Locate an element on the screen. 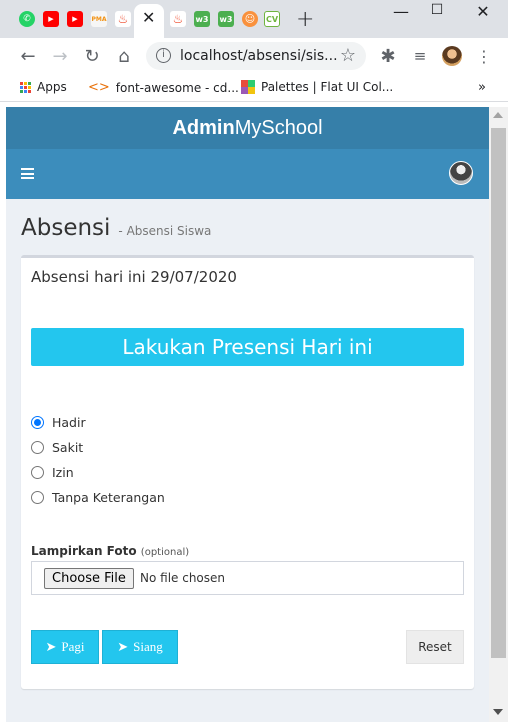 This screenshot has width=508, height=722. attachment-label: Lampirkan Foto (optional) is located at coordinates (110, 551).